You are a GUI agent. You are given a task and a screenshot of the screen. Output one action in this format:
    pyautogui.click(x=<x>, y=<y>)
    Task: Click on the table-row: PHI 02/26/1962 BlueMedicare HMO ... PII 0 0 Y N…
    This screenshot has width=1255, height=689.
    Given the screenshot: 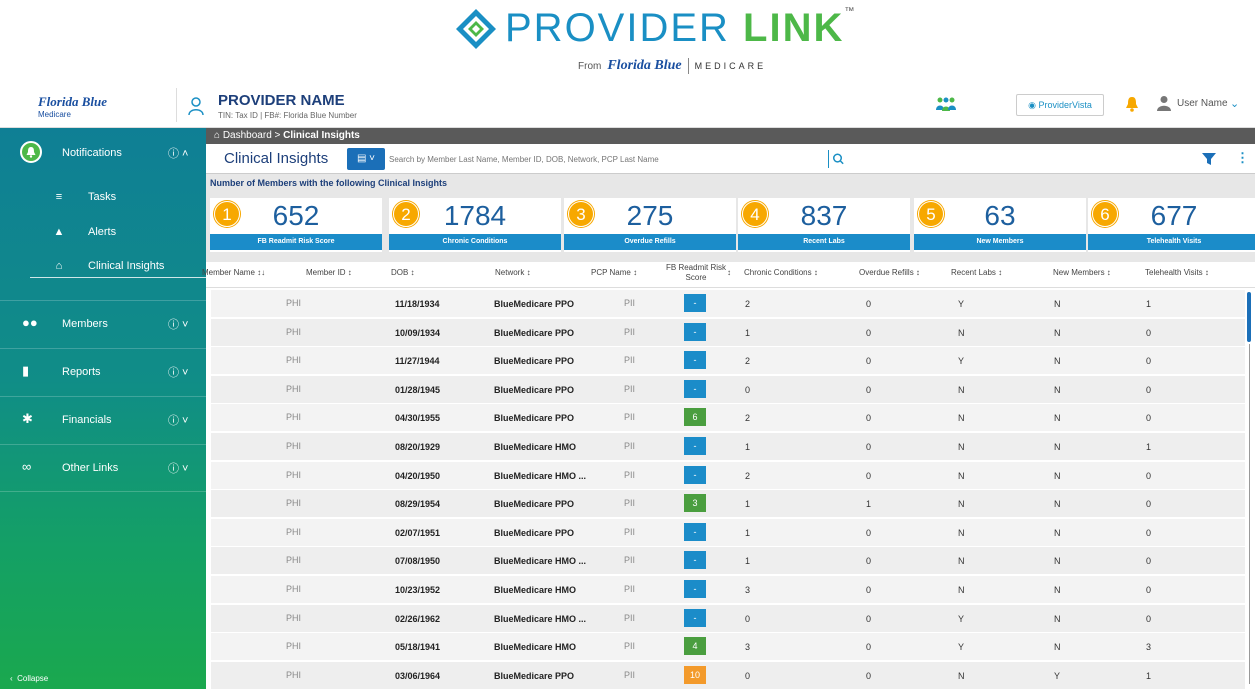 What is the action you would take?
    pyautogui.click(x=728, y=618)
    